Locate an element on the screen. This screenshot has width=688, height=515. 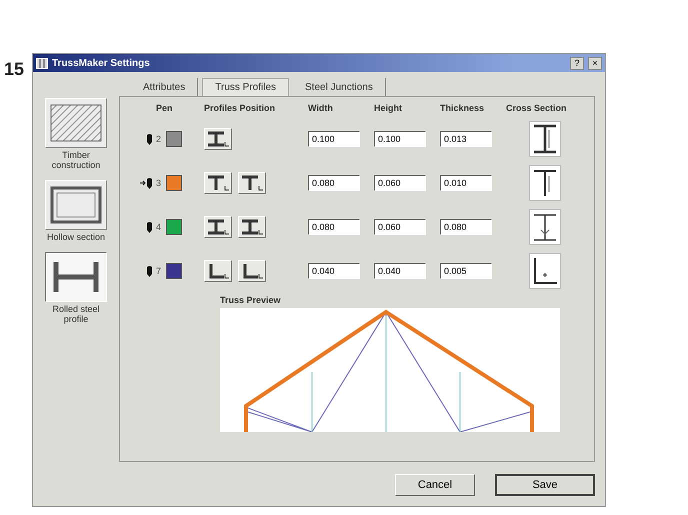
column-header: Profiles Position is located at coordinates (240, 108).